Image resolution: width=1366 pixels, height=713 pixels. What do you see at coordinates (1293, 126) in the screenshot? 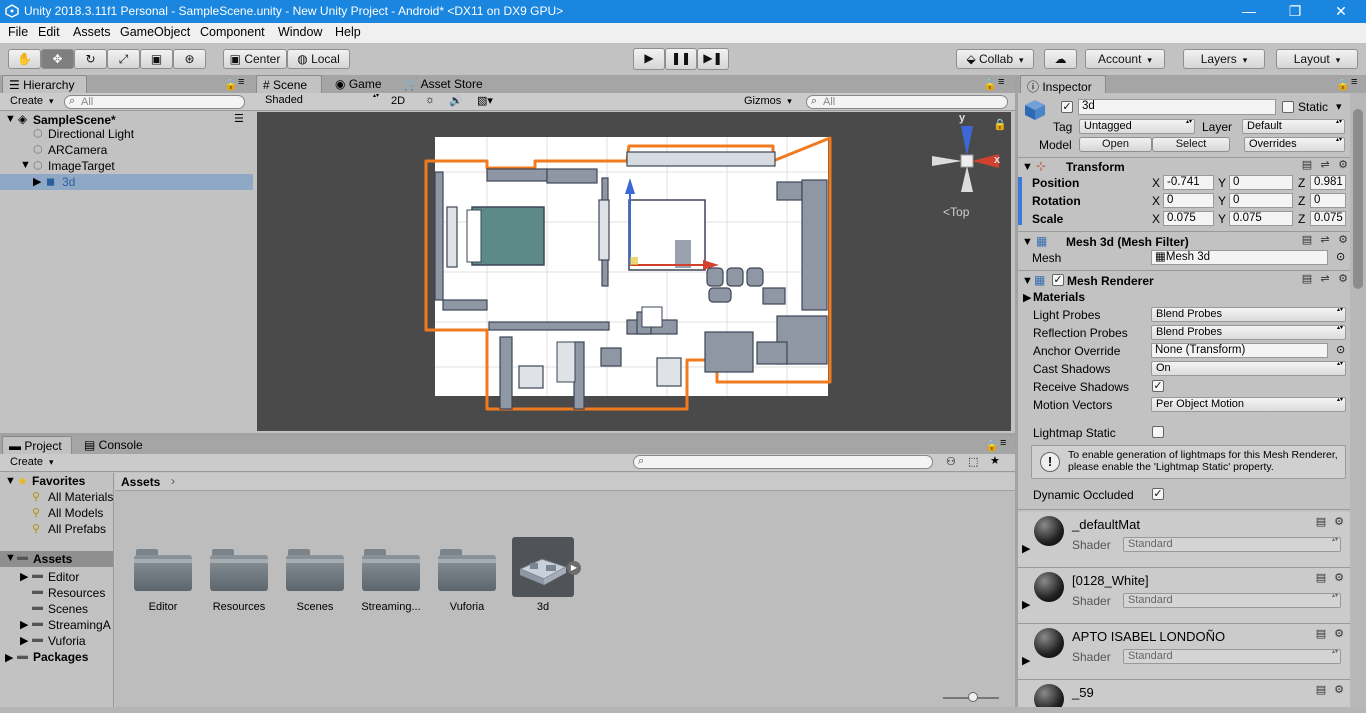
I see `layer-dropdown: Default` at bounding box center [1293, 126].